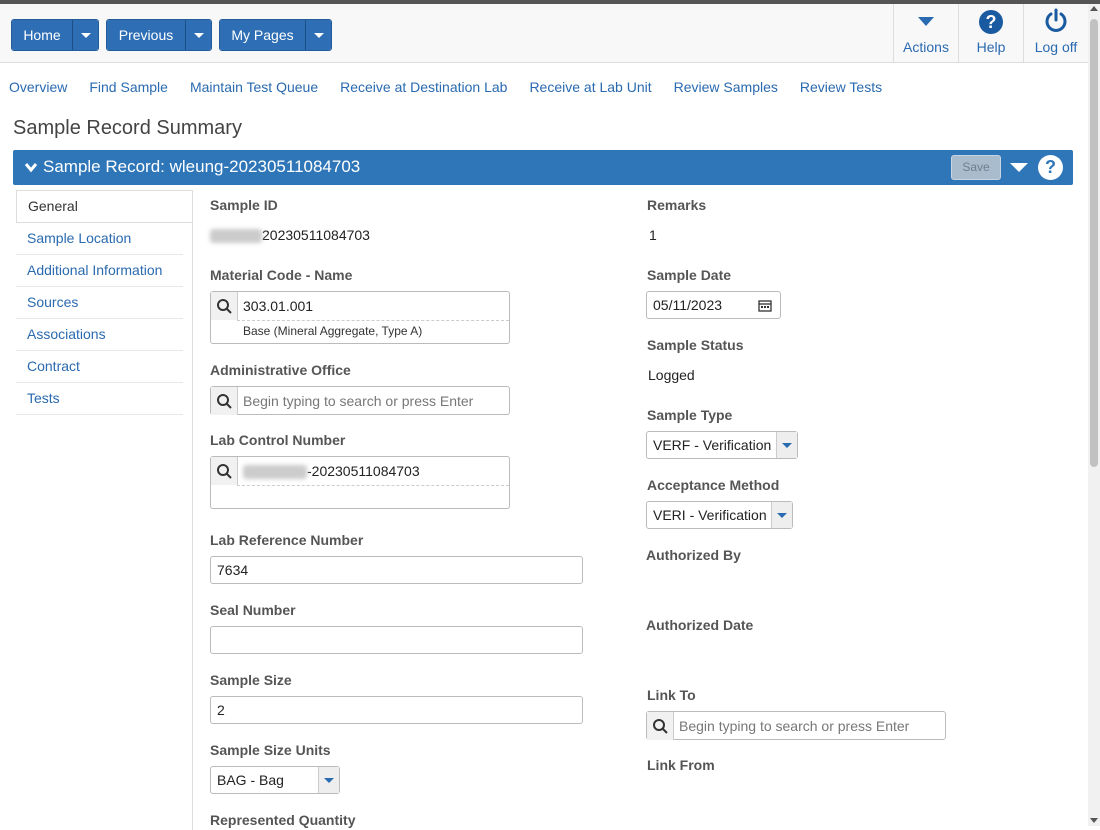 The width and height of the screenshot is (1100, 830). Describe the element at coordinates (976, 167) in the screenshot. I see `save-button: Save` at that location.